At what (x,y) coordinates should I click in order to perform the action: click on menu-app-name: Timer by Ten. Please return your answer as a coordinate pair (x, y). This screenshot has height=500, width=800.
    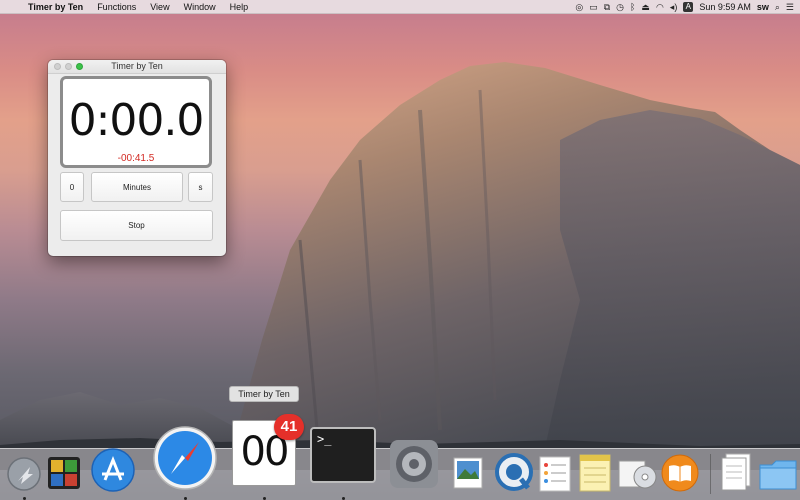
    Looking at the image, I should click on (57, 7).